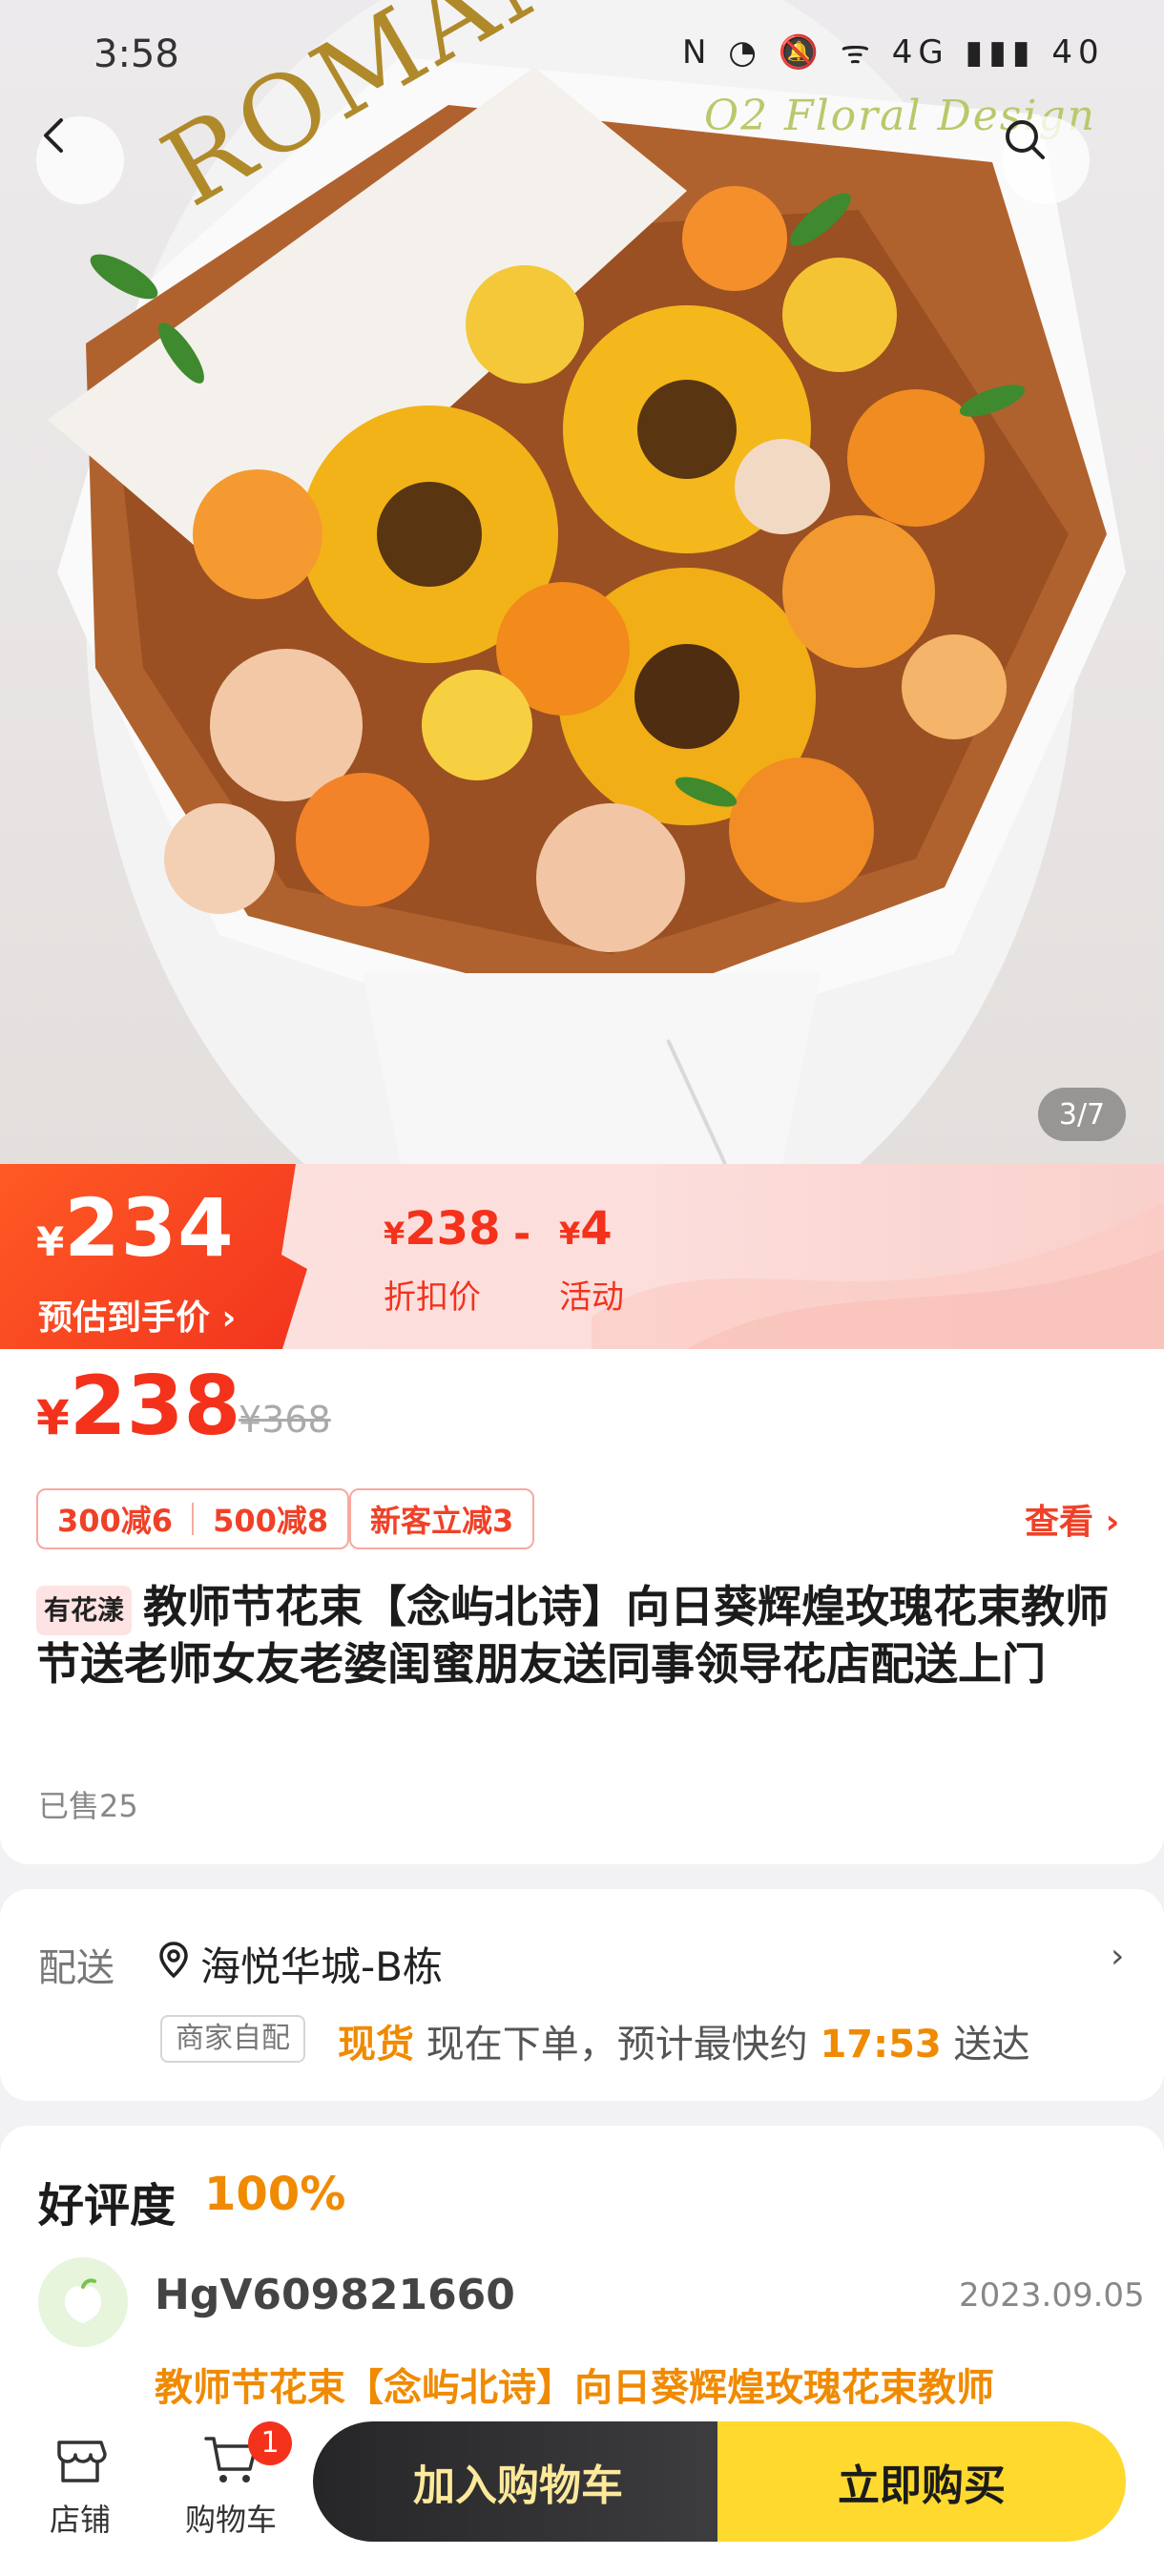  I want to click on main-price: ¥238, so click(138, 1406).